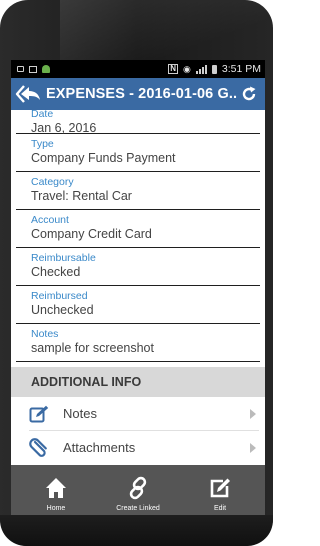  Describe the element at coordinates (92, 348) in the screenshot. I see `field-value: sample for screenshot` at that location.